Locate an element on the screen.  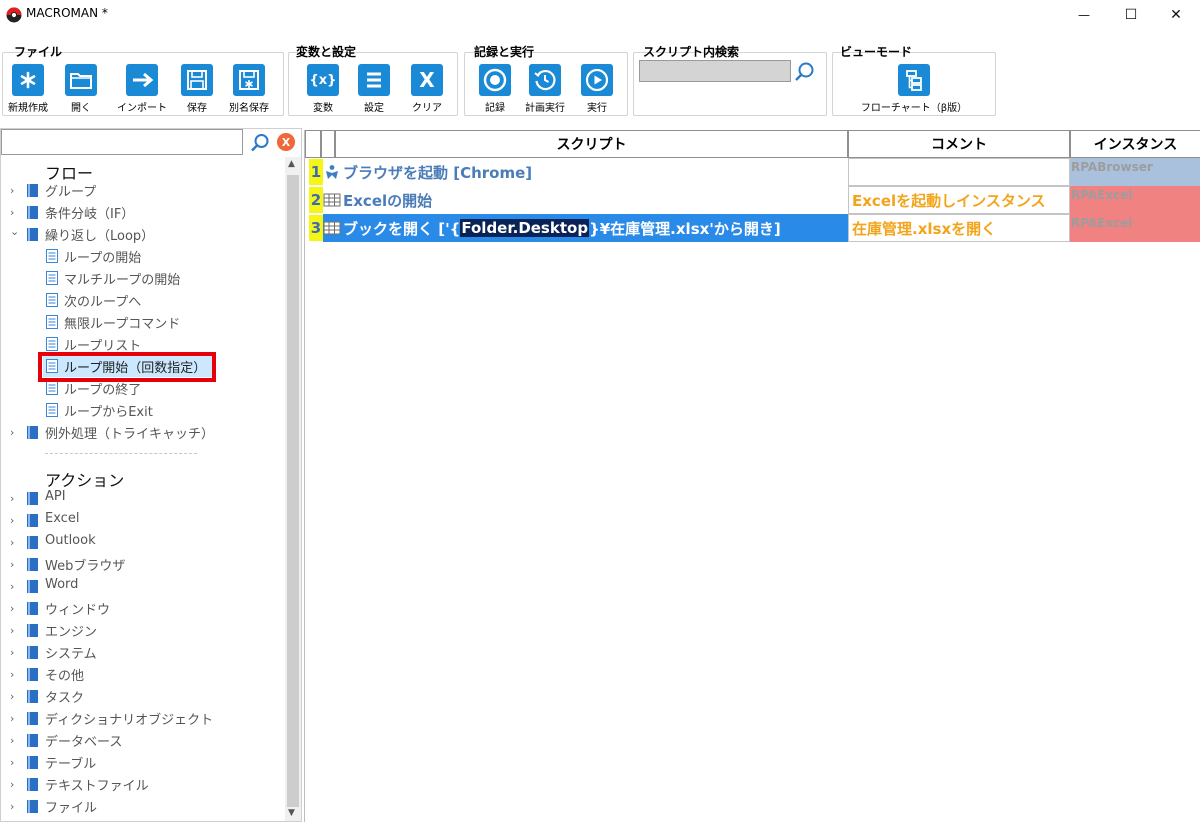
tree-item-action: › Word is located at coordinates (143, 586).